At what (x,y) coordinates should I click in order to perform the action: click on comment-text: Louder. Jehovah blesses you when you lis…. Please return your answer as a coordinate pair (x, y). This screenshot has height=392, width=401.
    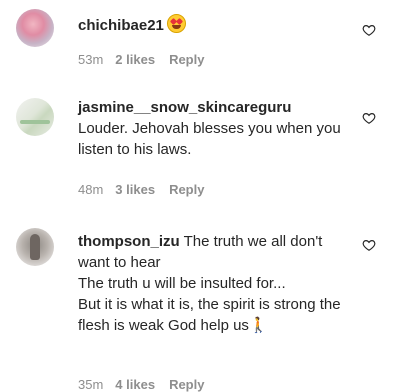
    Looking at the image, I should click on (209, 139).